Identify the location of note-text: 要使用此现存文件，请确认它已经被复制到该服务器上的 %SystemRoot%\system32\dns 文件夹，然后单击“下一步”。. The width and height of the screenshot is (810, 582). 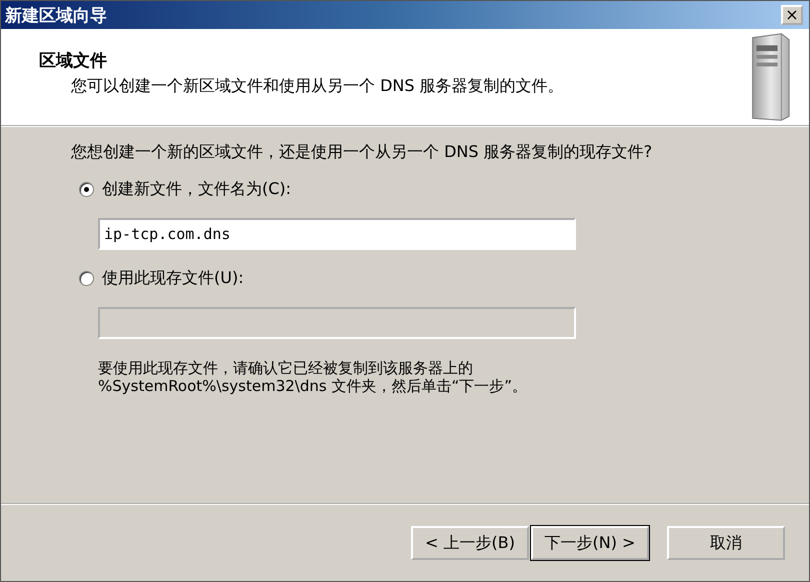
(313, 377).